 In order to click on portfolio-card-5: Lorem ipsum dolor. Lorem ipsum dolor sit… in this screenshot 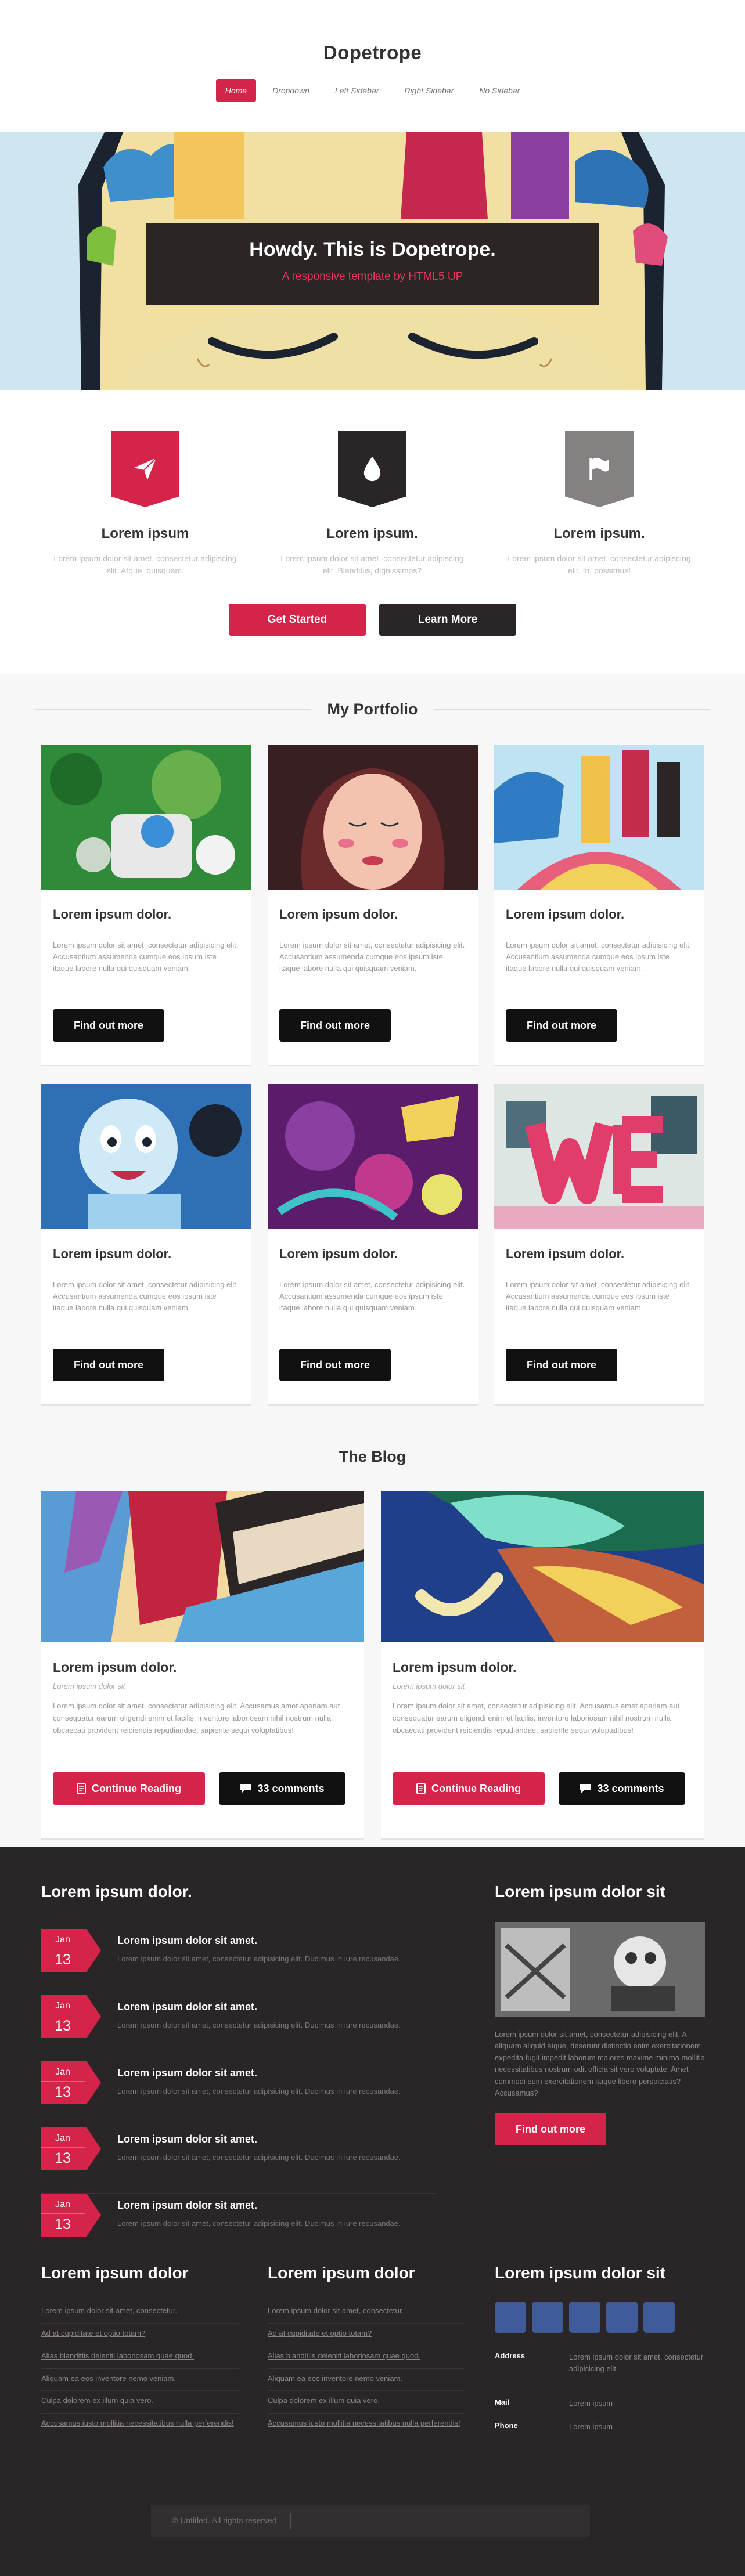, I will do `click(373, 1244)`.